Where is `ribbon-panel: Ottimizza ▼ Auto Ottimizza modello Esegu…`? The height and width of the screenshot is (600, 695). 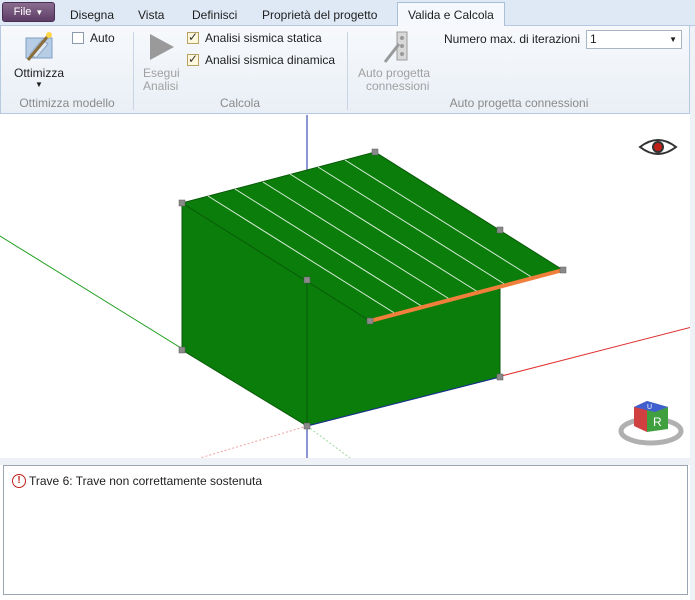 ribbon-panel: Ottimizza ▼ Auto Ottimizza modello Esegu… is located at coordinates (345, 70).